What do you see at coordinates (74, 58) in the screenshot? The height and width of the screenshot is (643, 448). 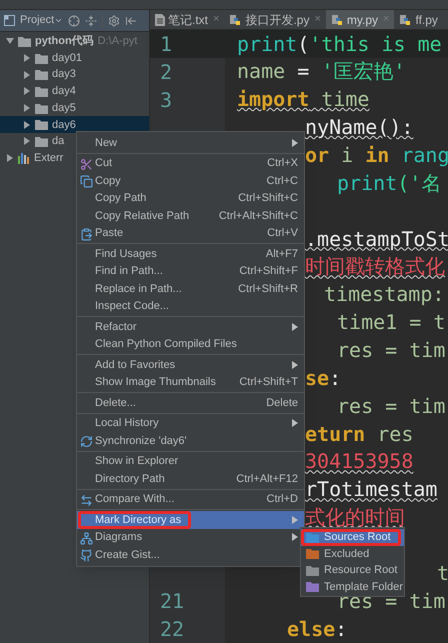 I see `tree-item: day01` at bounding box center [74, 58].